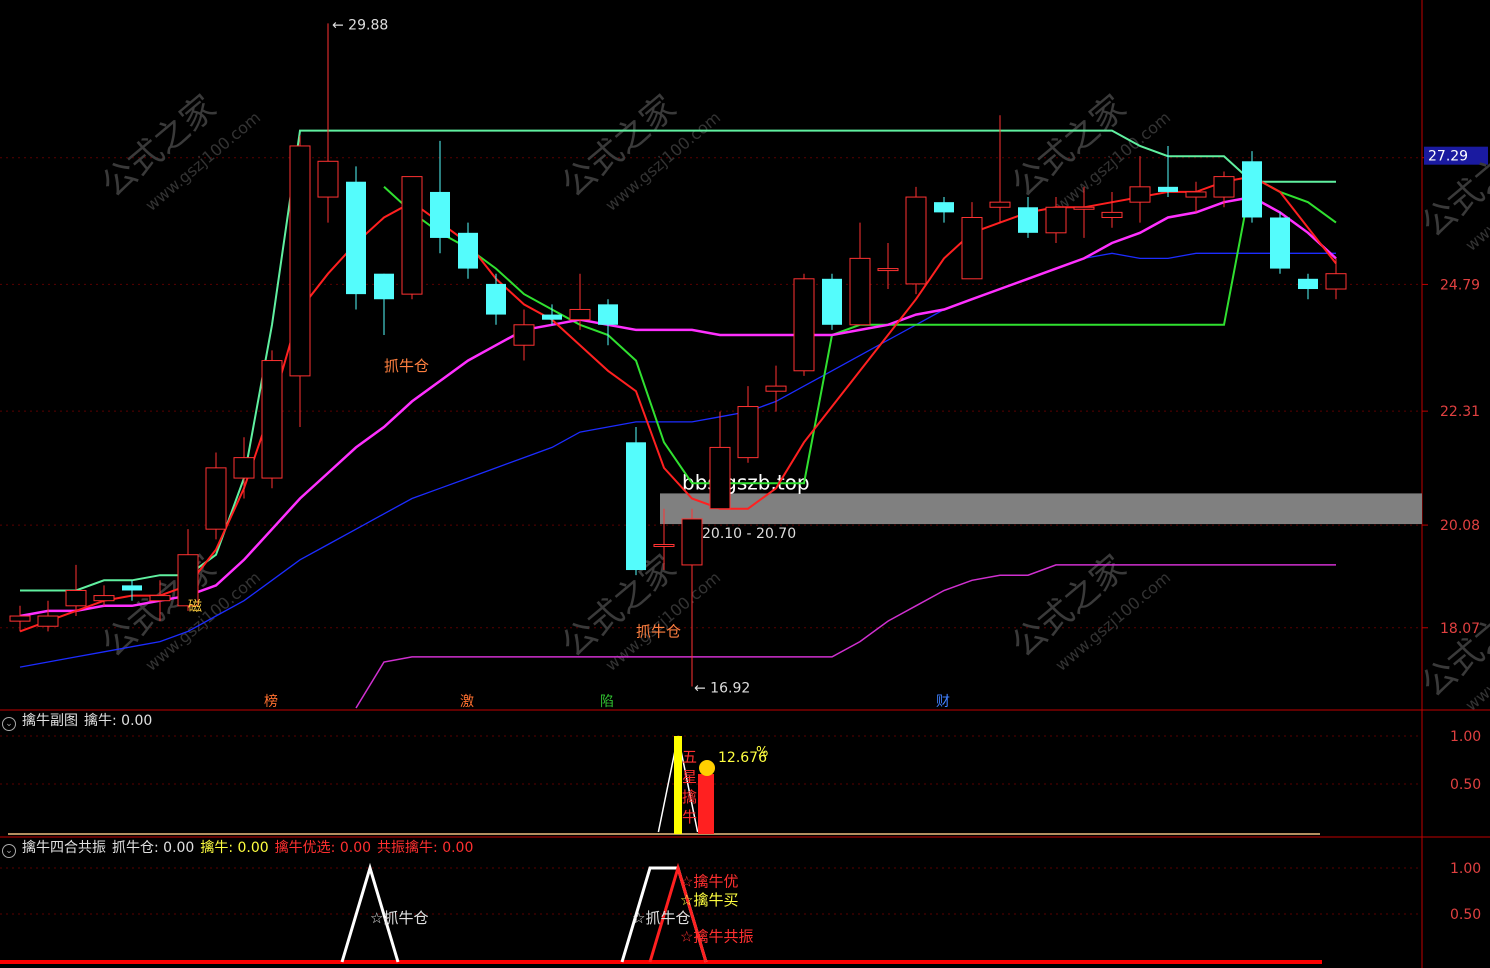 The height and width of the screenshot is (968, 1490). What do you see at coordinates (64, 848) in the screenshot?
I see `panel3-name: 擒牛四合共振` at bounding box center [64, 848].